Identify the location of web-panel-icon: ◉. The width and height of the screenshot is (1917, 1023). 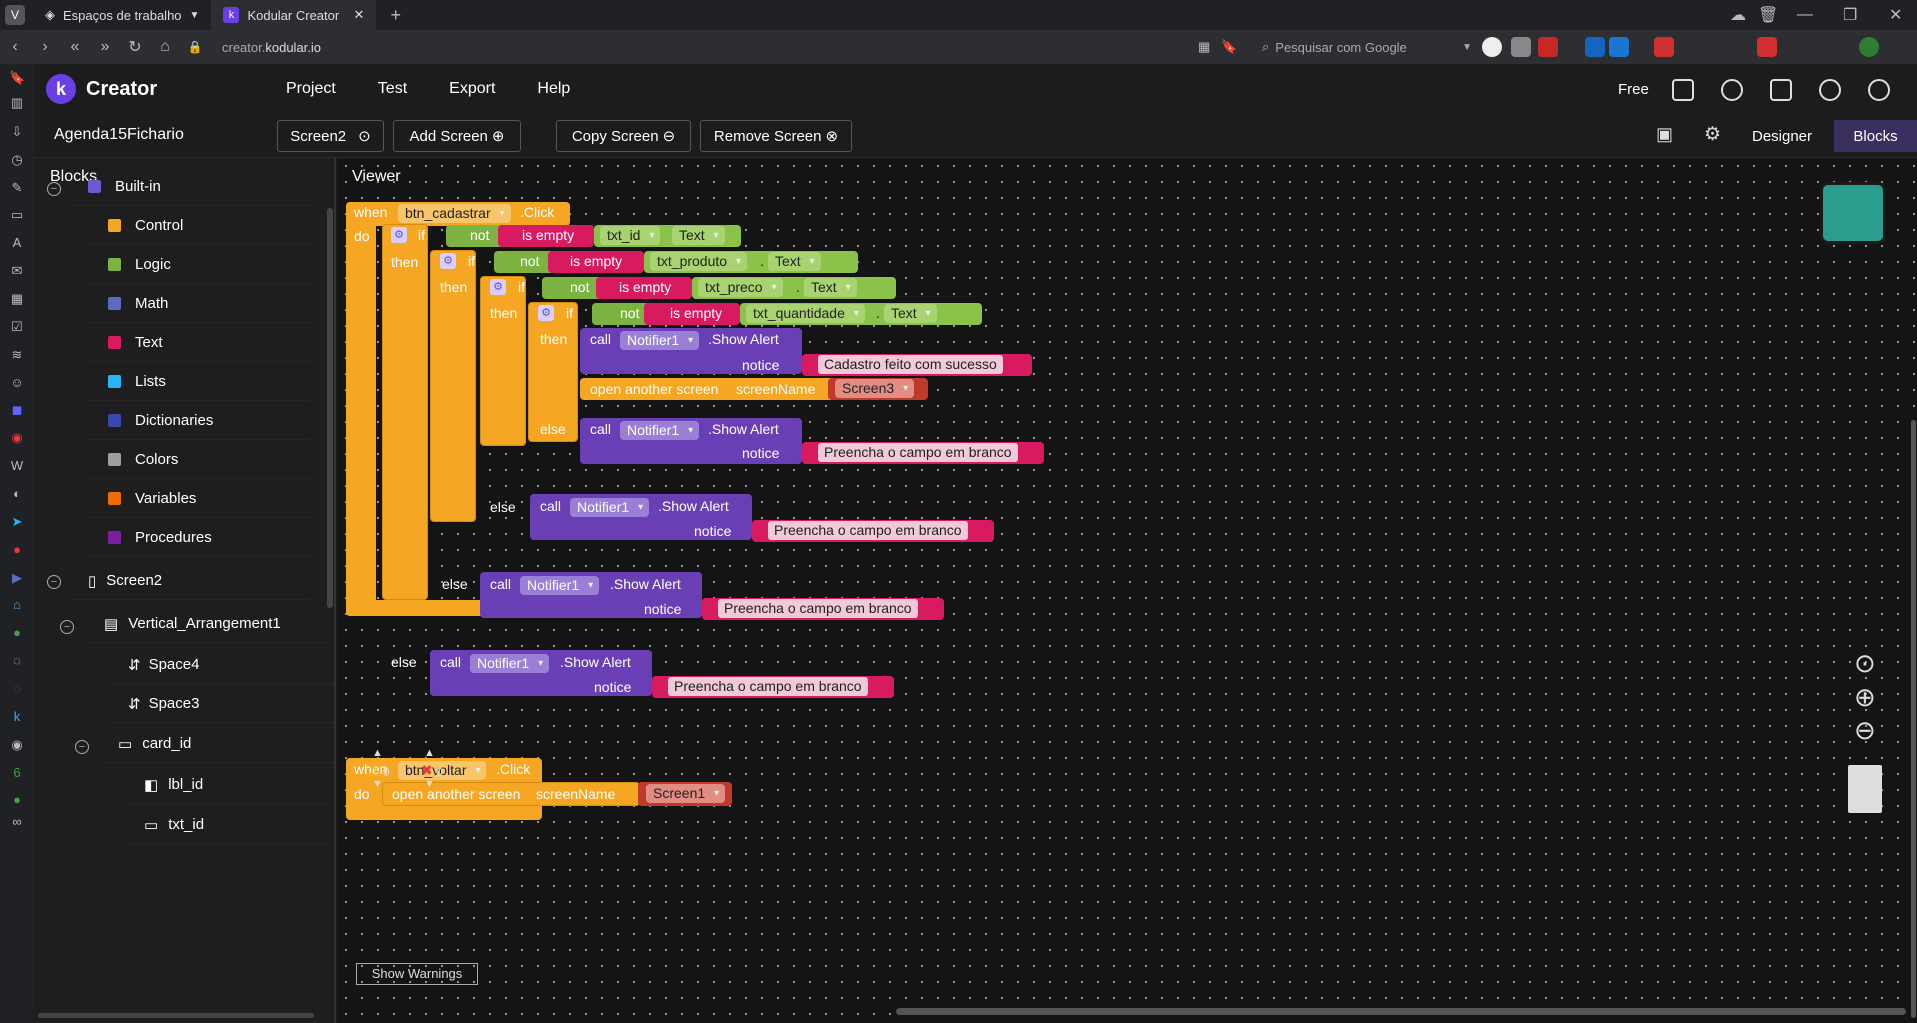
(17, 745).